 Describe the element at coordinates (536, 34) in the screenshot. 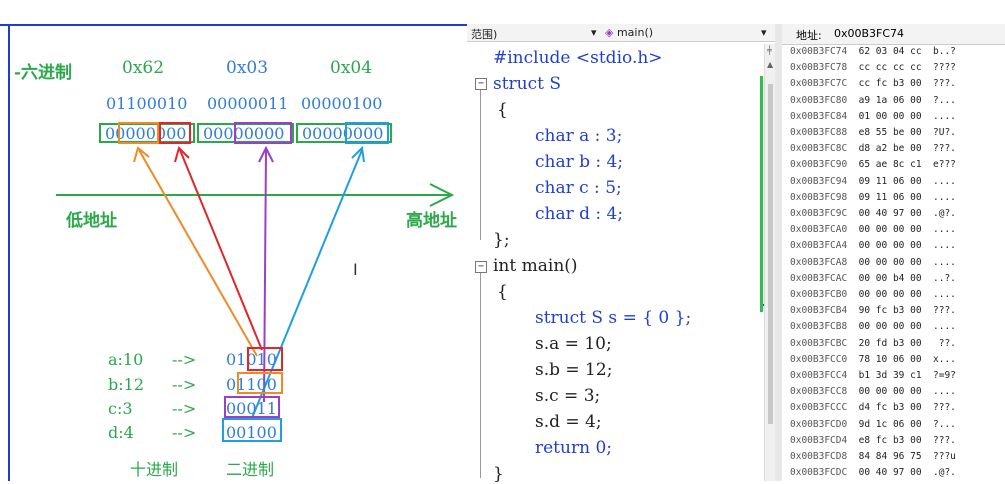

I see `scope-dropdown: 范围) ▾` at that location.